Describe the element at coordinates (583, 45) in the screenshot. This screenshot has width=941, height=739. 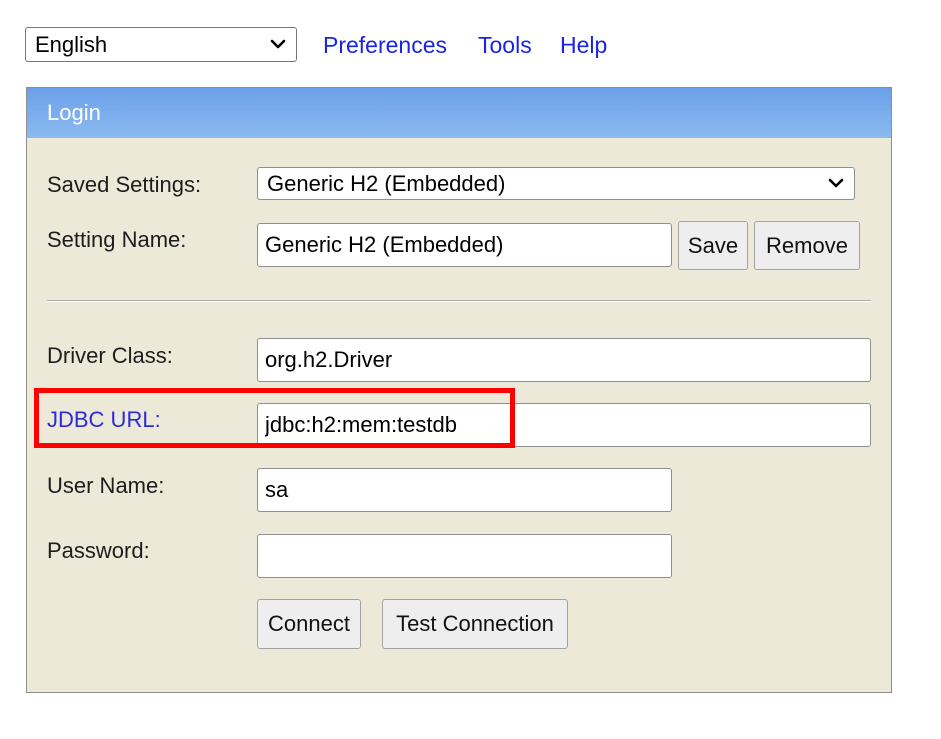
I see `help-link: Help` at that location.